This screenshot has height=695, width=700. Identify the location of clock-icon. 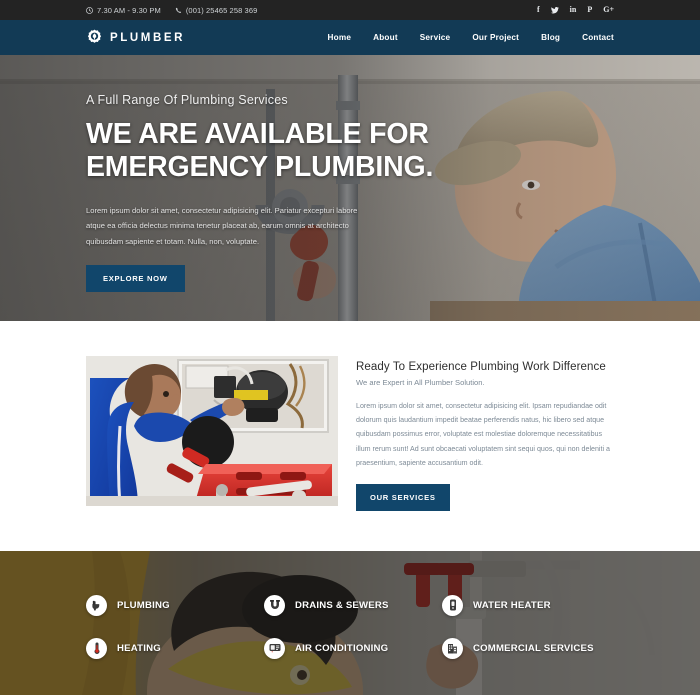
(89, 10).